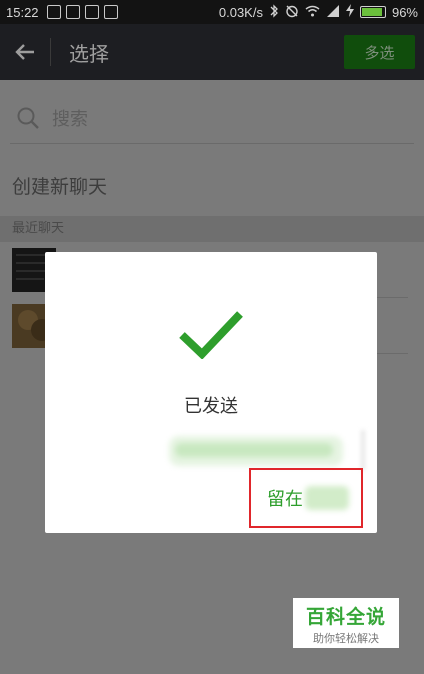 The width and height of the screenshot is (424, 674). Describe the element at coordinates (285, 499) in the screenshot. I see `stay-label: 留在` at that location.